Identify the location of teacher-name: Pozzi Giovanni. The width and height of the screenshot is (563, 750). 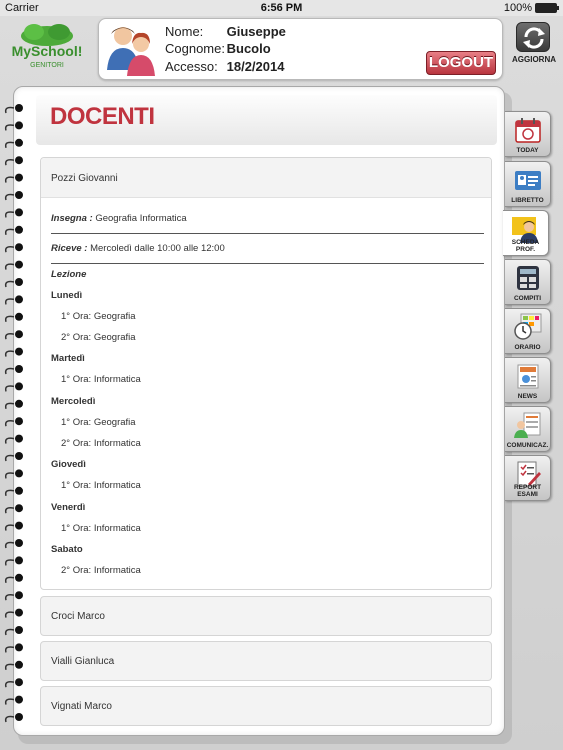
(84, 178).